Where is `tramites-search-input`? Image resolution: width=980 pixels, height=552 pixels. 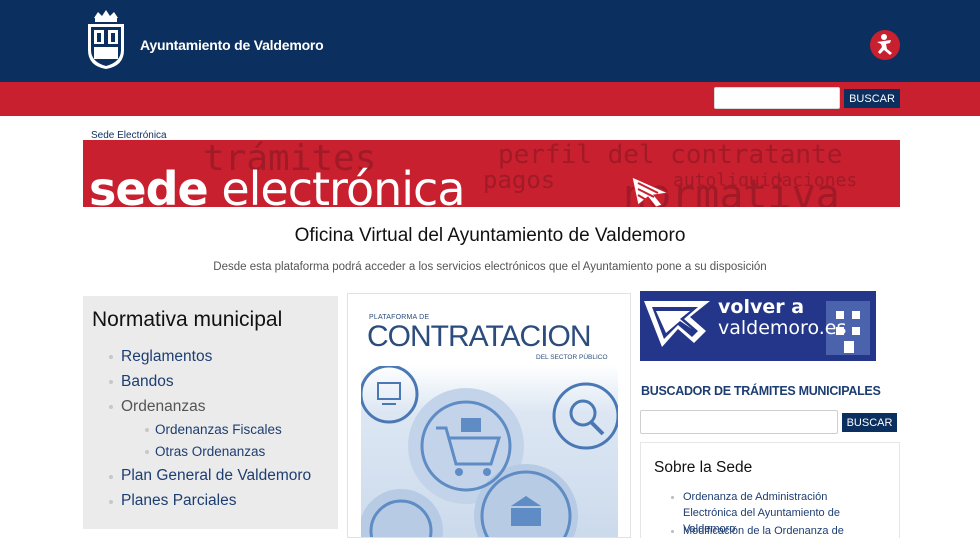
tramites-search-input is located at coordinates (739, 422).